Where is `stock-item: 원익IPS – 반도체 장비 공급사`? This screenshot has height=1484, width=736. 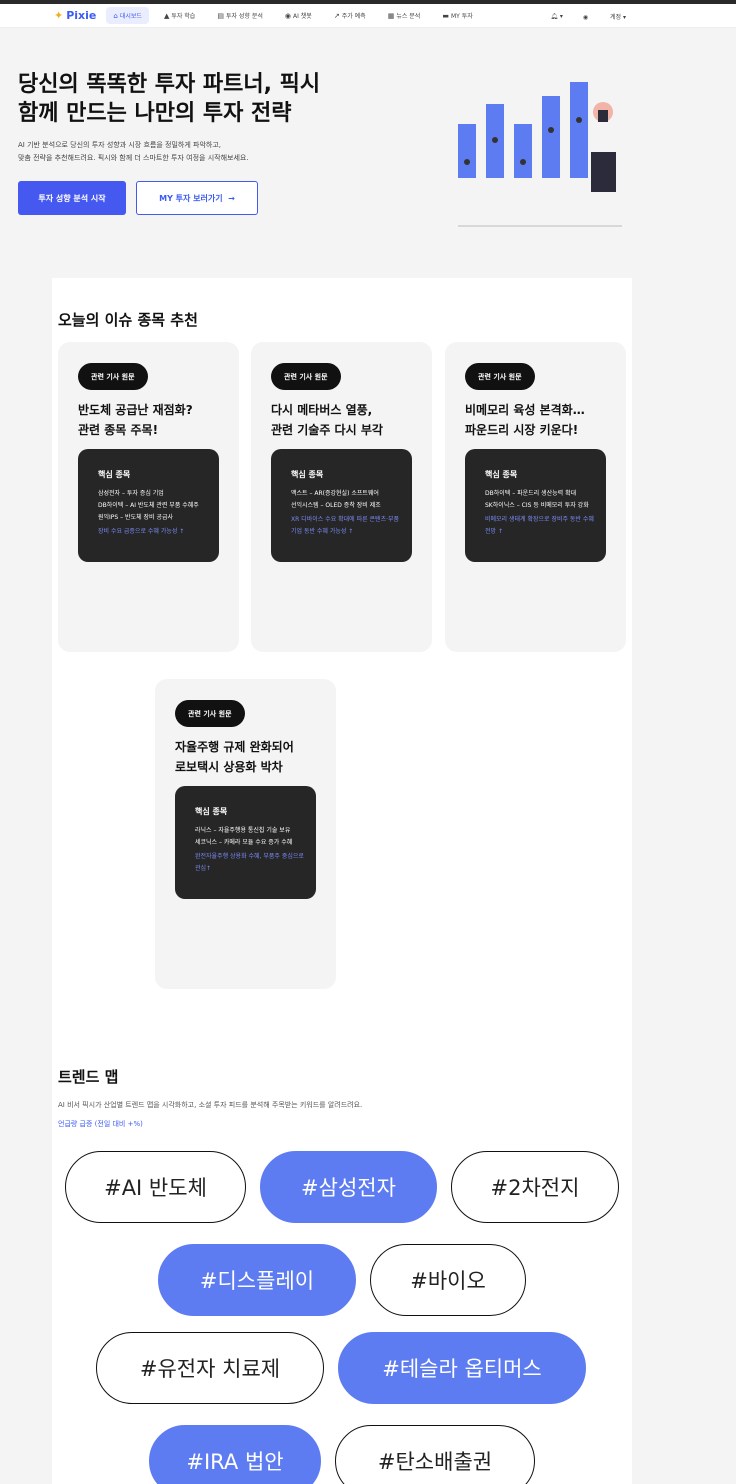
stock-item: 원익IPS – 반도체 장비 공급사 is located at coordinates (136, 517).